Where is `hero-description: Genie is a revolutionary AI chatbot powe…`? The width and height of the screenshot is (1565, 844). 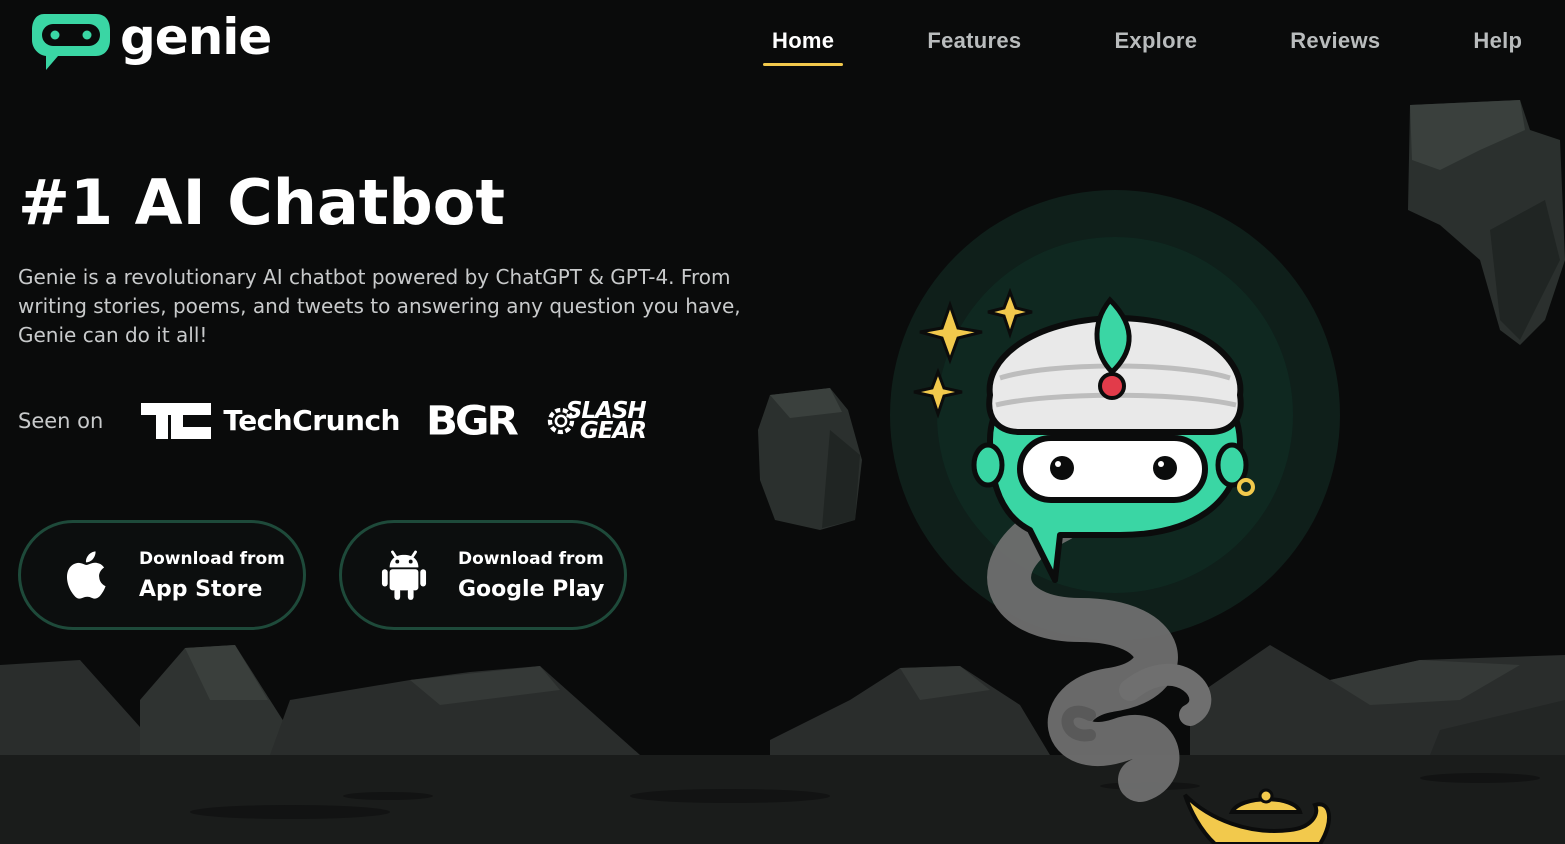 hero-description: Genie is a revolutionary AI chatbot powe… is located at coordinates (379, 306).